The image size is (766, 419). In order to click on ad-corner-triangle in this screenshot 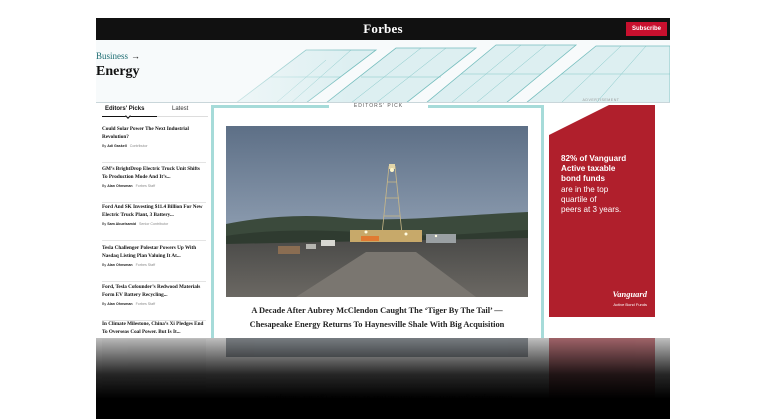, I will do `click(579, 120)`.